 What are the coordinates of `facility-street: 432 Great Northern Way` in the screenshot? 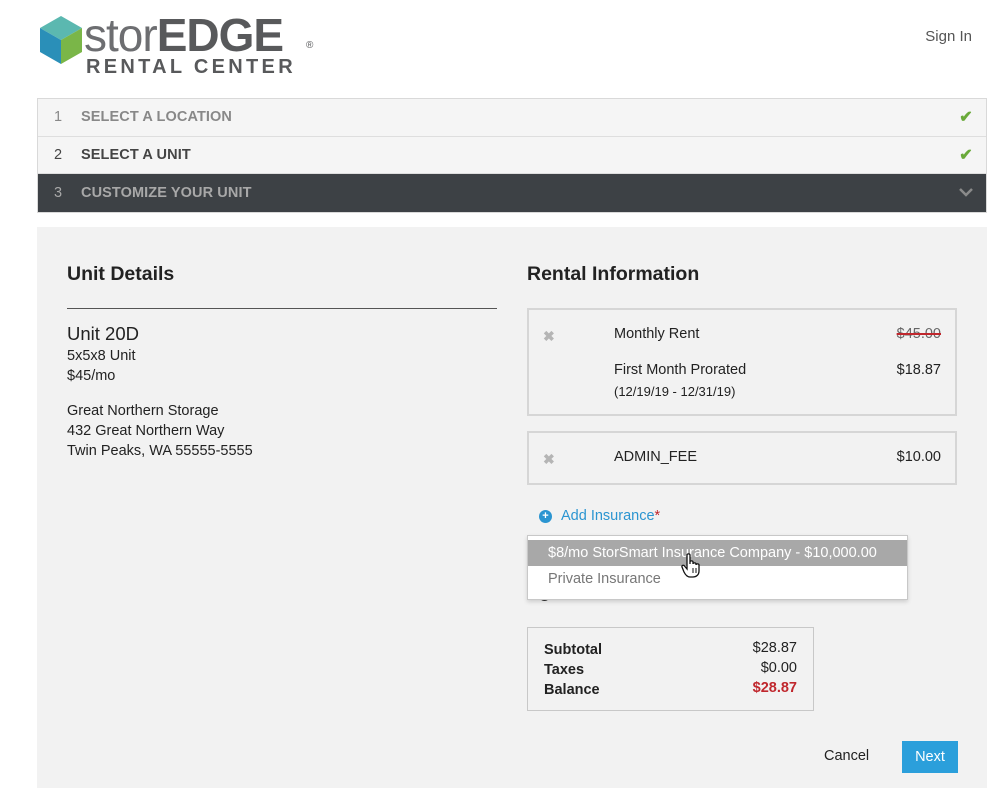 It's located at (146, 431).